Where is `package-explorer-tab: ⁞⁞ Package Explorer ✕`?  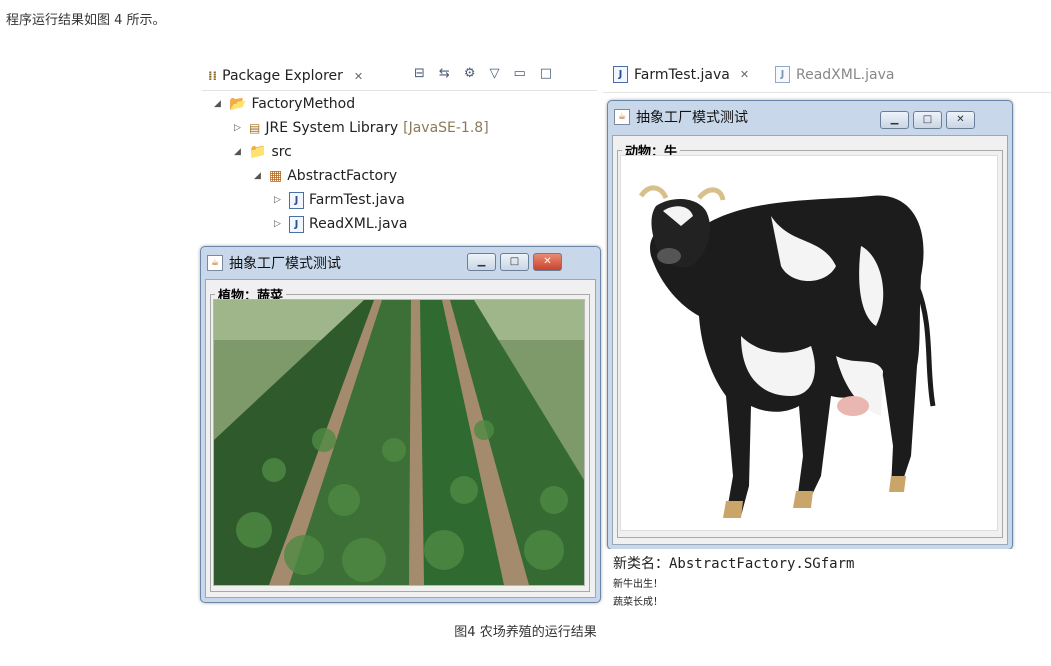
package-explorer-tab: ⁞⁞ Package Explorer ✕ is located at coordinates (285, 76).